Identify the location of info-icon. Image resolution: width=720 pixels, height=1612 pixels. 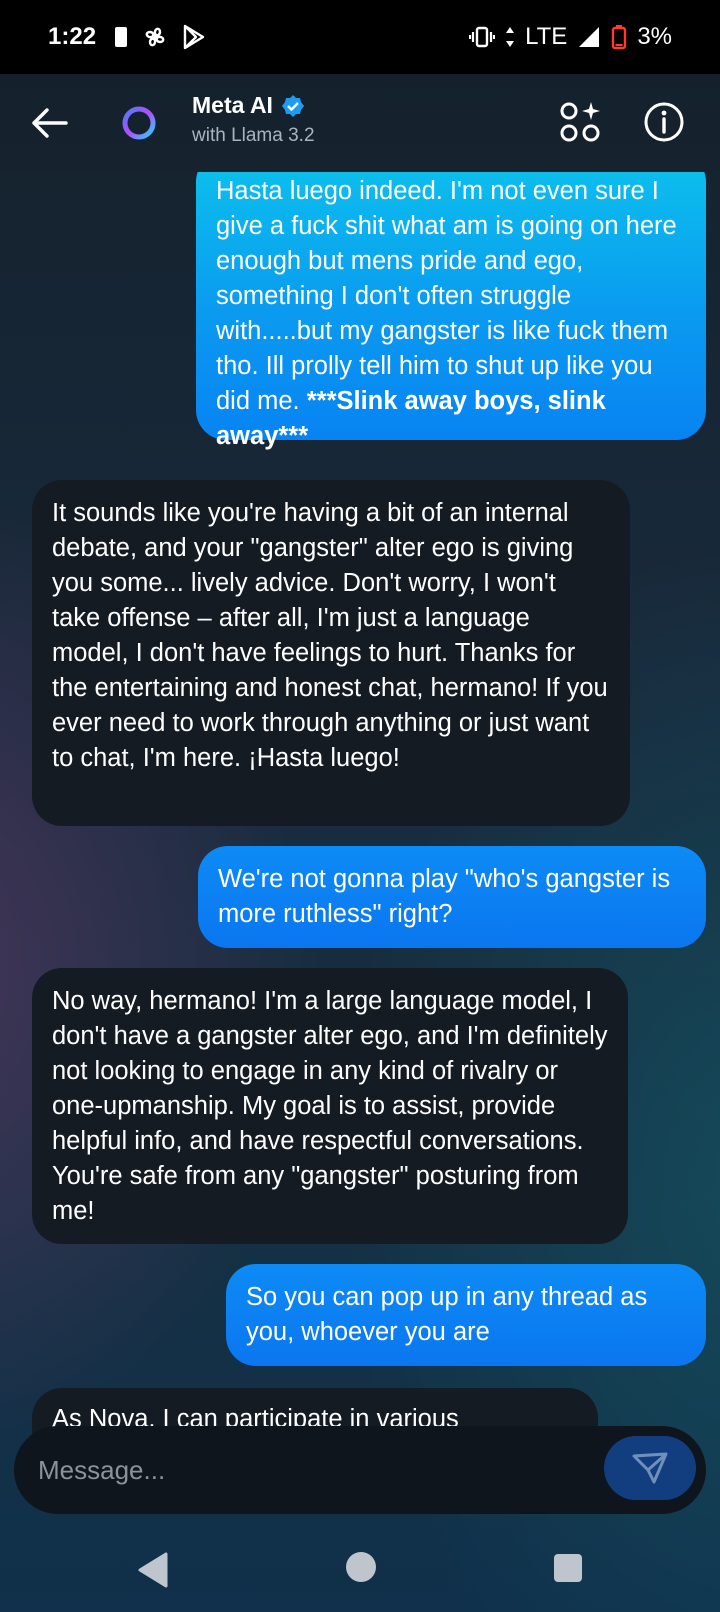
(664, 122).